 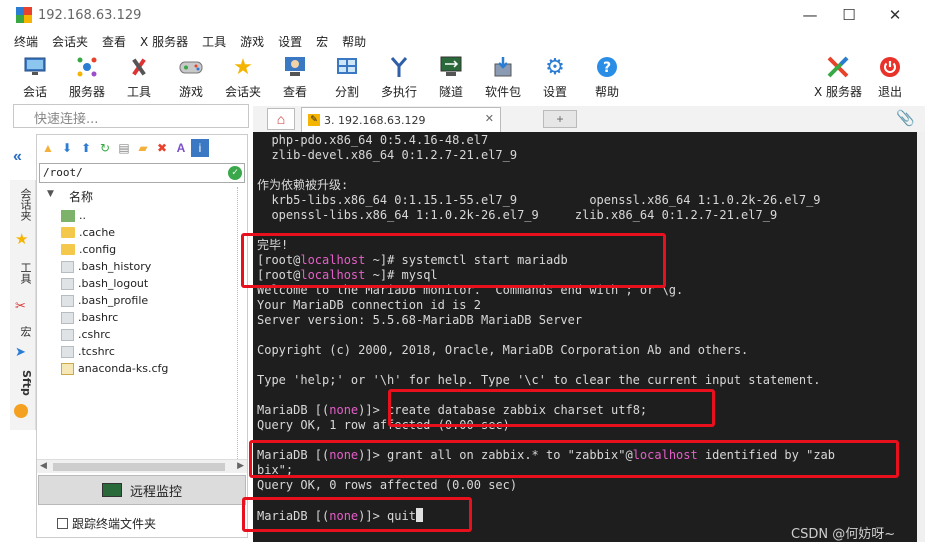 What do you see at coordinates (293, 410) in the screenshot?
I see `terminal-text-segment: MariaDB [(` at bounding box center [293, 410].